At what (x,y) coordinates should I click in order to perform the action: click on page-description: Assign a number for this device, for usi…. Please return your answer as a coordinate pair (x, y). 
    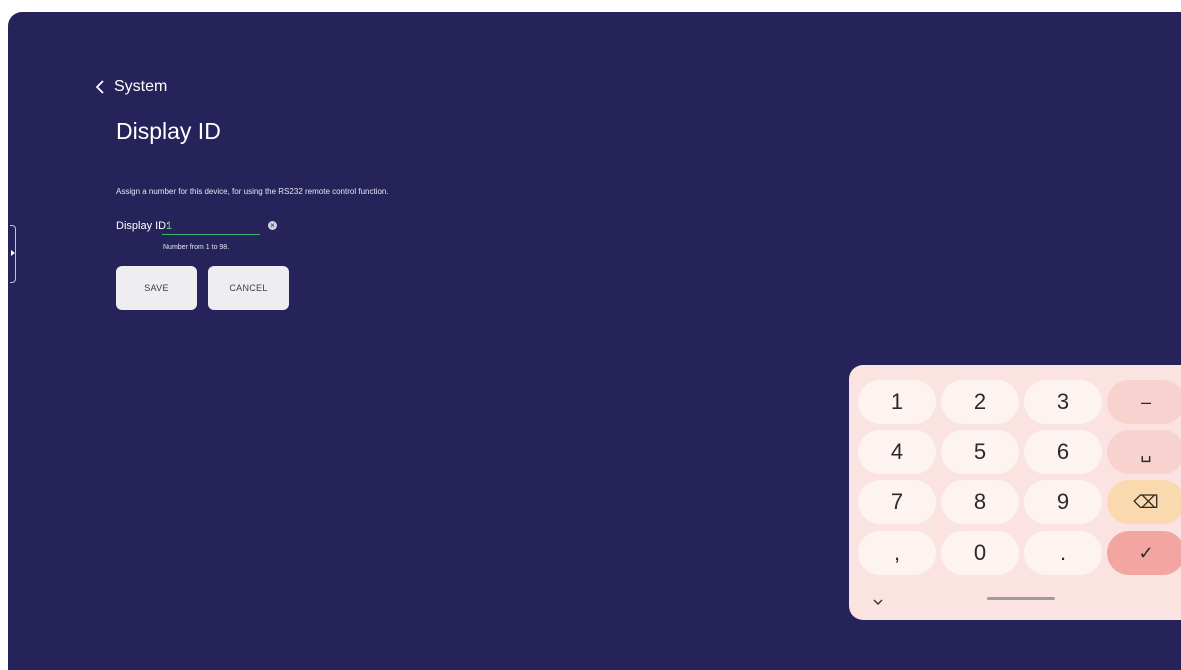
    Looking at the image, I should click on (252, 191).